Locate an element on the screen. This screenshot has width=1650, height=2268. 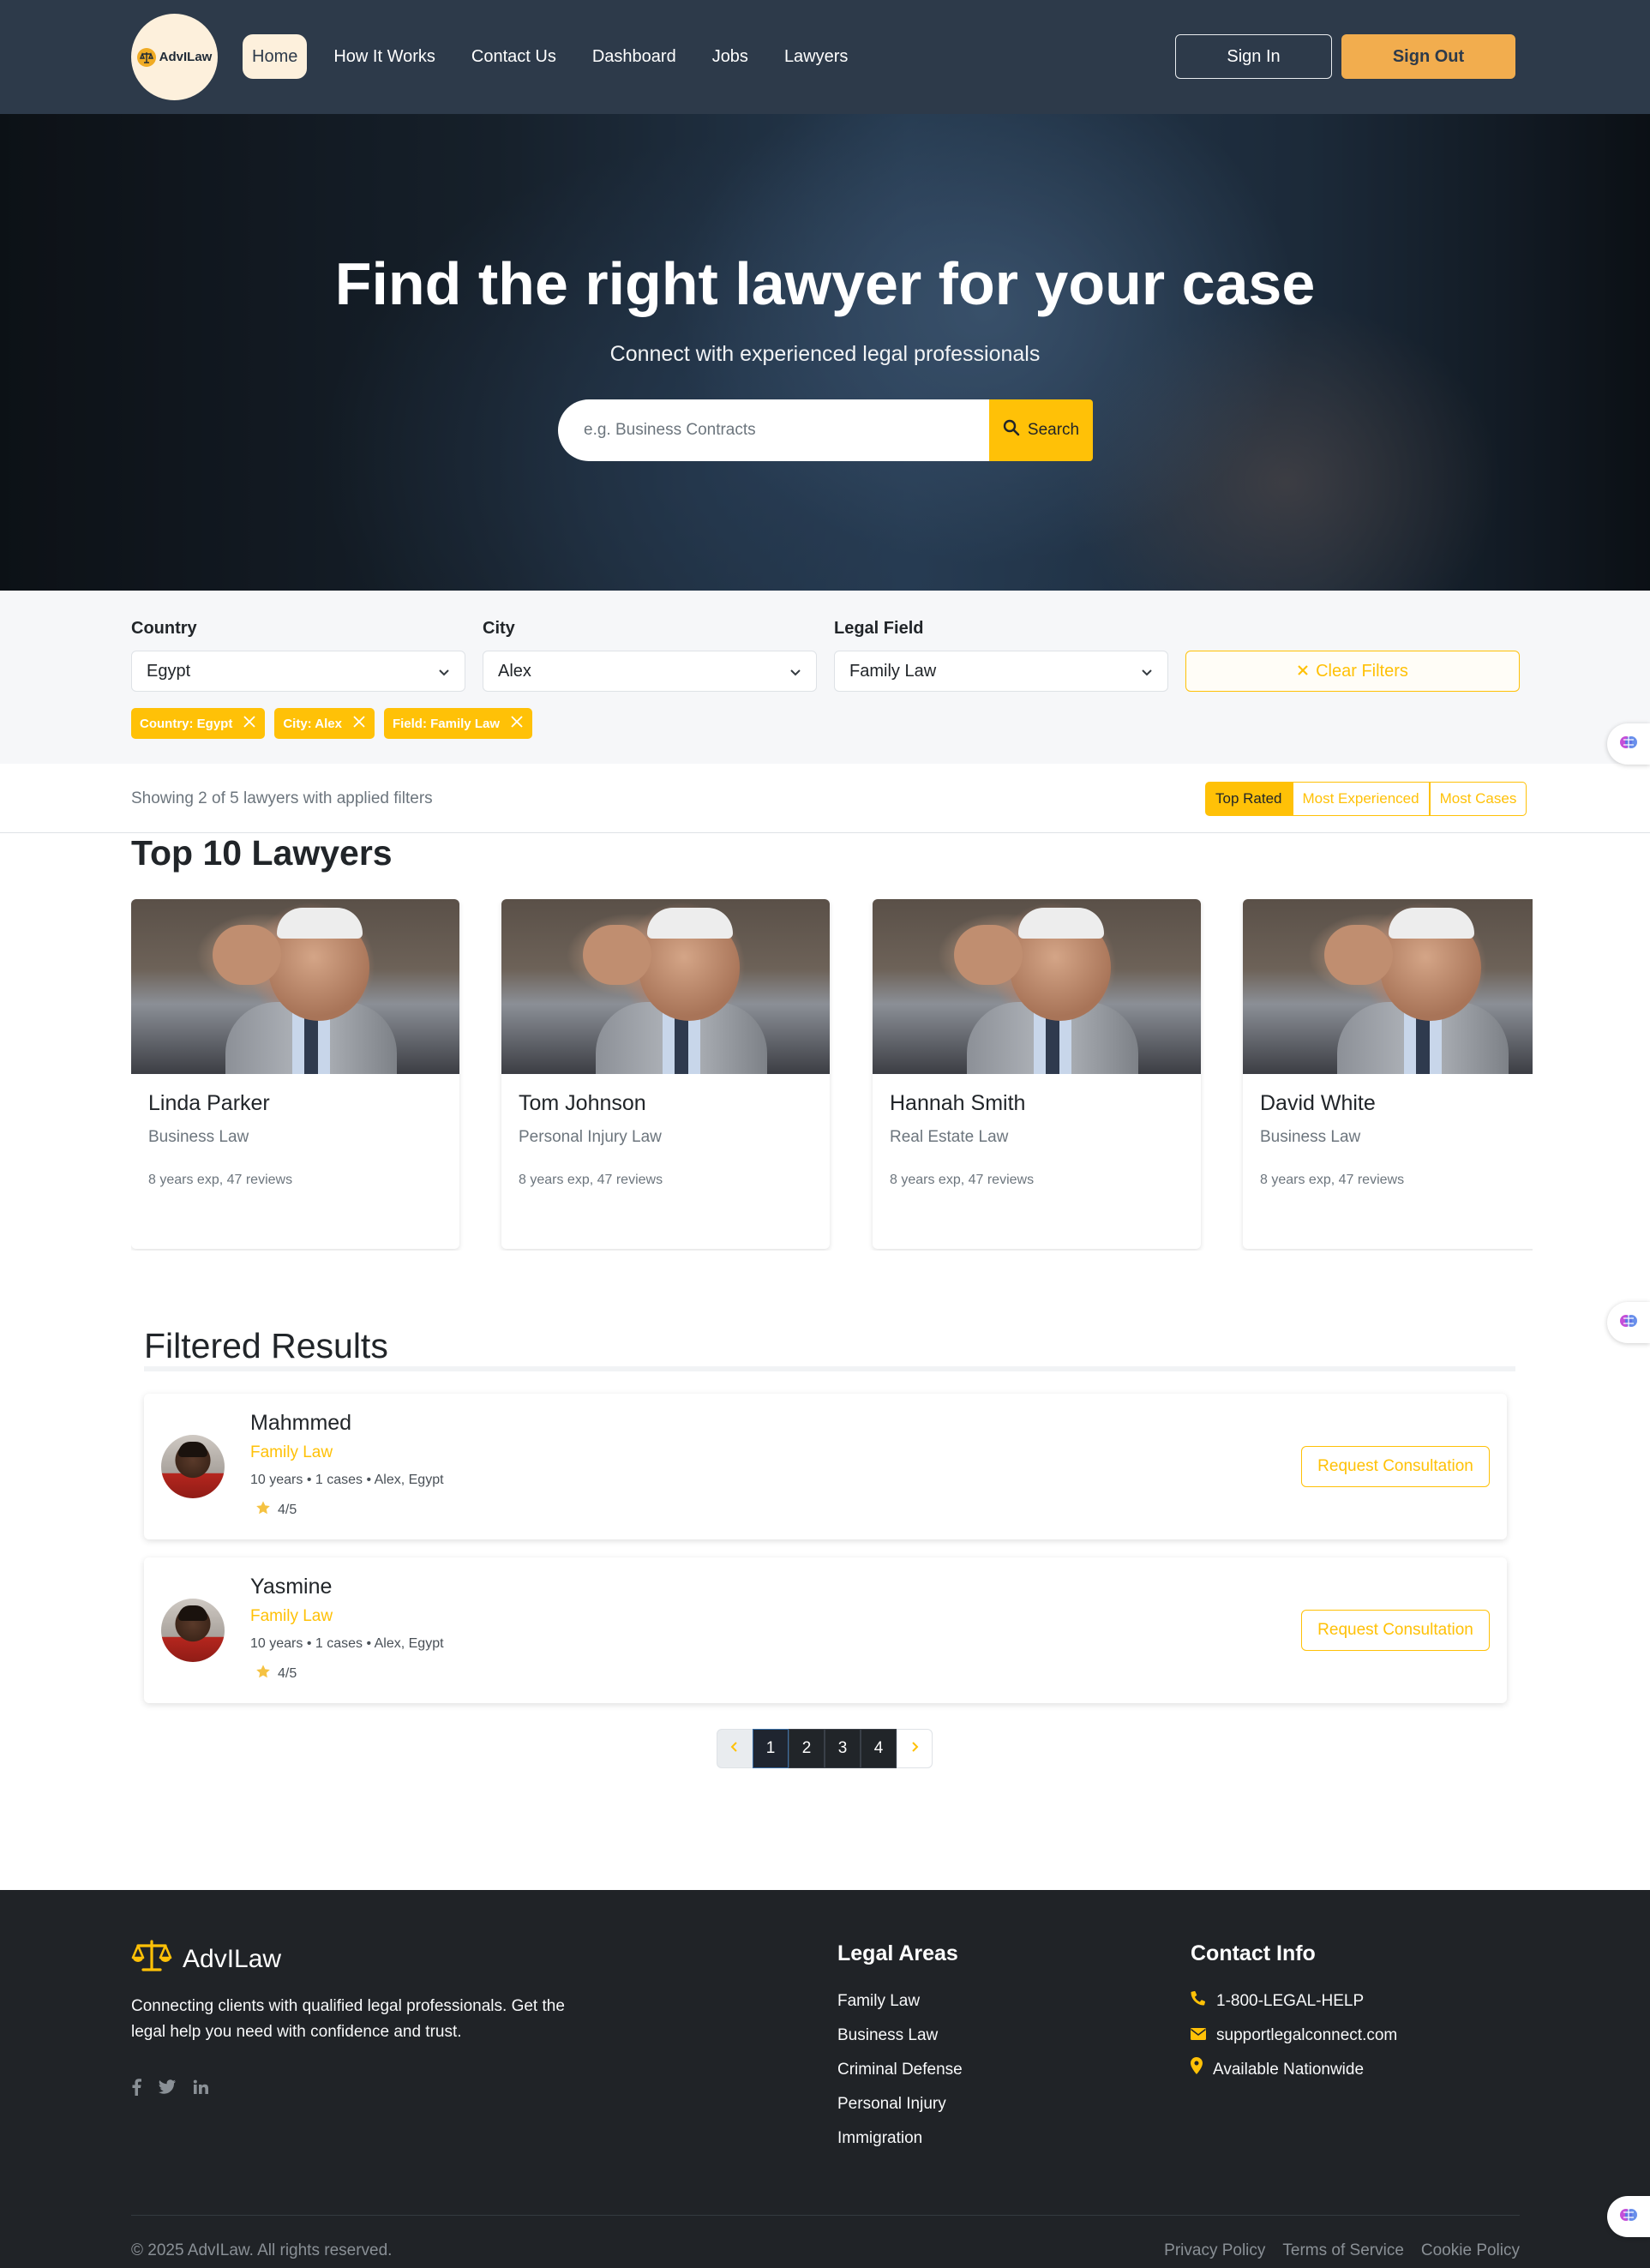
city-label: City is located at coordinates (499, 628).